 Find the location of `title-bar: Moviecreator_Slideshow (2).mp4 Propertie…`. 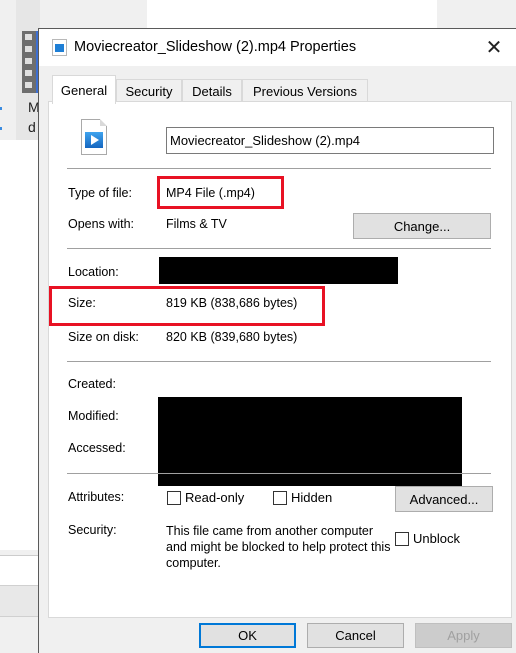

title-bar: Moviecreator_Slideshow (2).mp4 Propertie… is located at coordinates (277, 47).